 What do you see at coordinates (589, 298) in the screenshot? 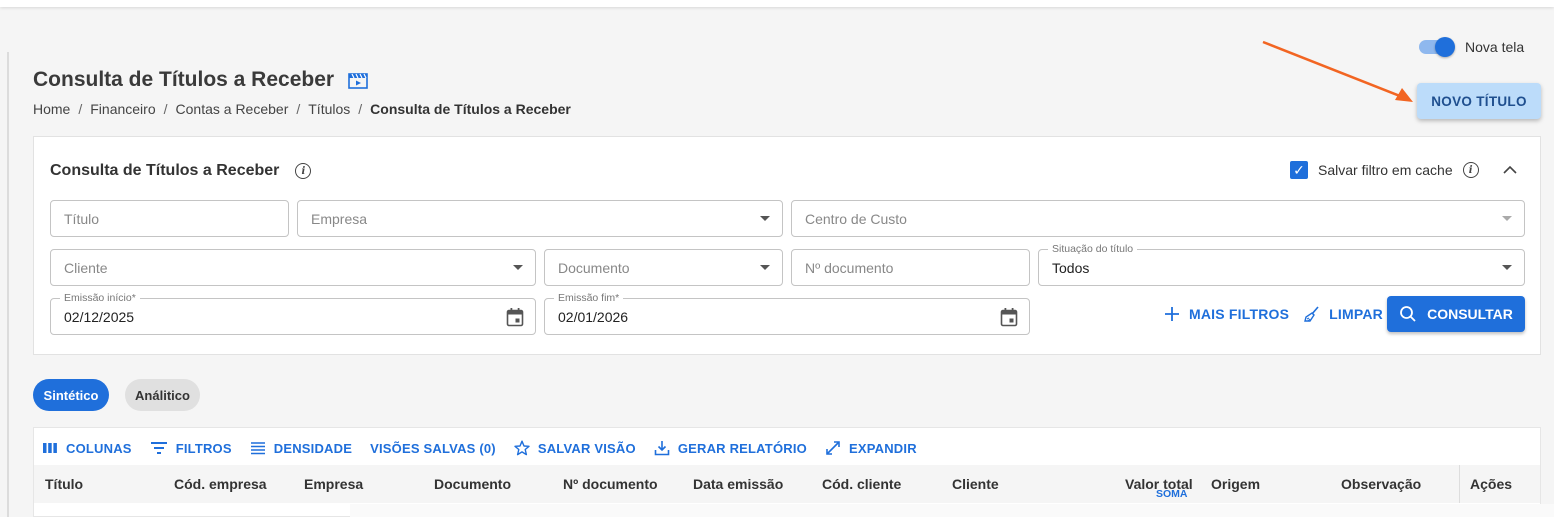
I see `emissao-fim-label: Emissão fim*` at bounding box center [589, 298].